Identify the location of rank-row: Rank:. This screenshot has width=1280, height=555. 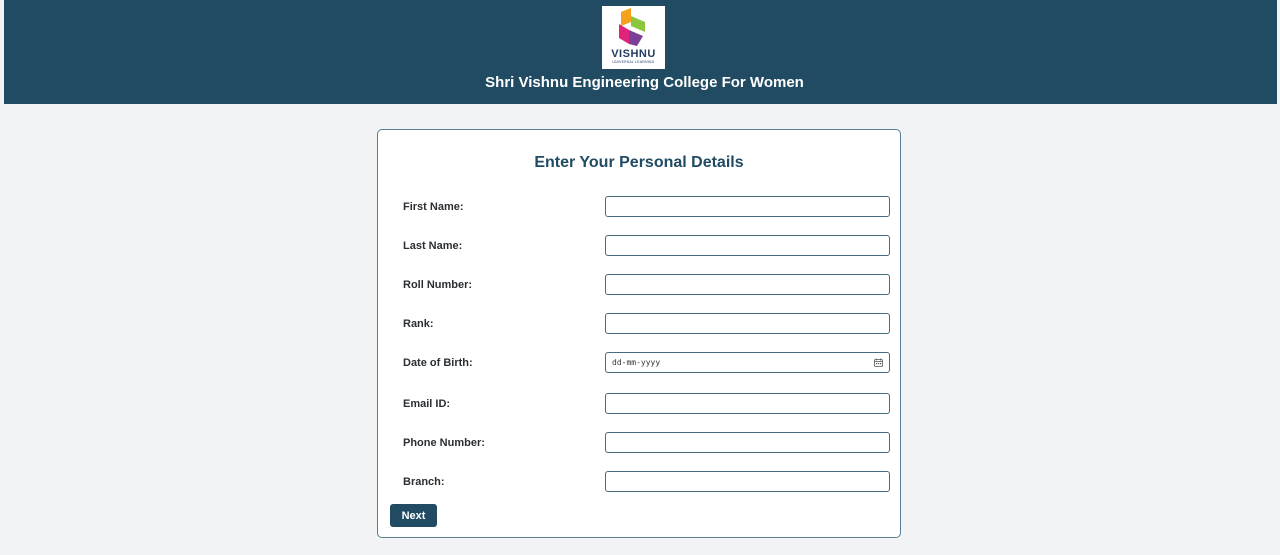
(639, 324).